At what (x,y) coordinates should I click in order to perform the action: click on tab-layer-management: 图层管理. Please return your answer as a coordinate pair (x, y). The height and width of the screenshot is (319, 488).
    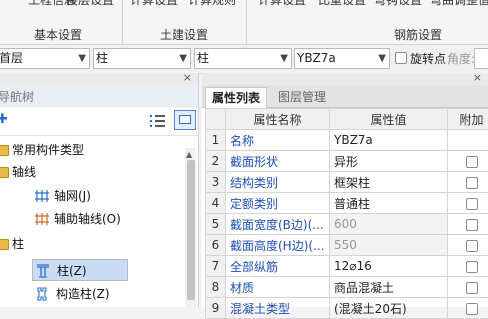
    Looking at the image, I should click on (302, 97).